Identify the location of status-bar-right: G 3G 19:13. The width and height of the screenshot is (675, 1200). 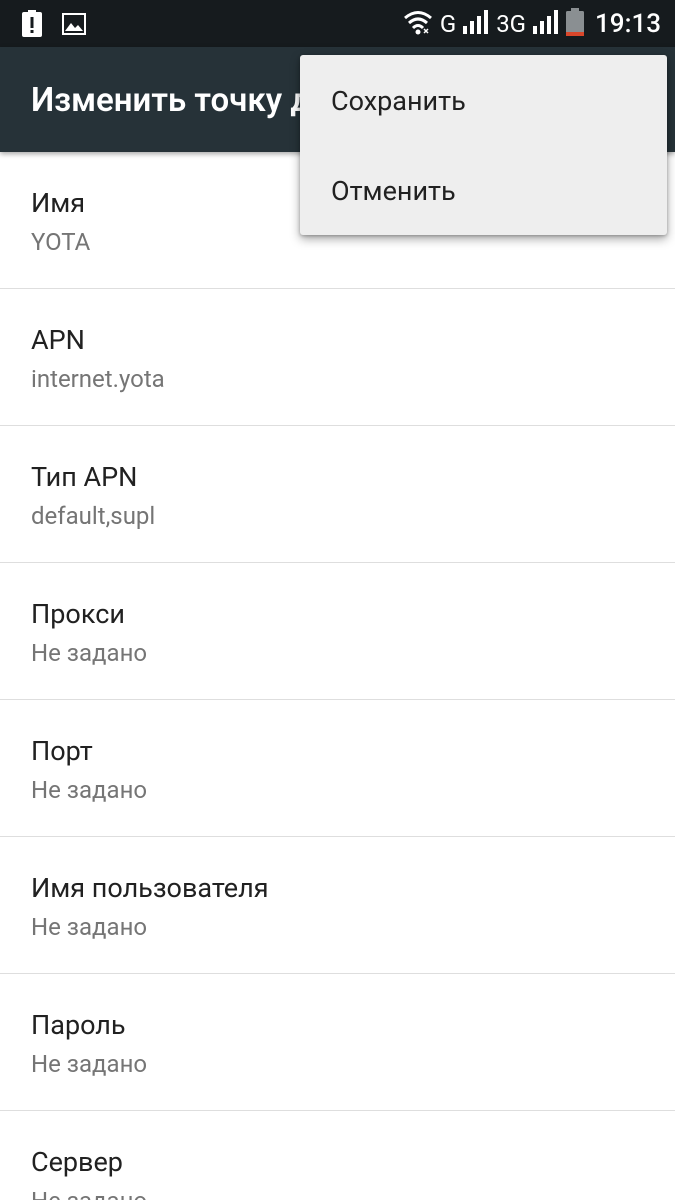
(532, 23).